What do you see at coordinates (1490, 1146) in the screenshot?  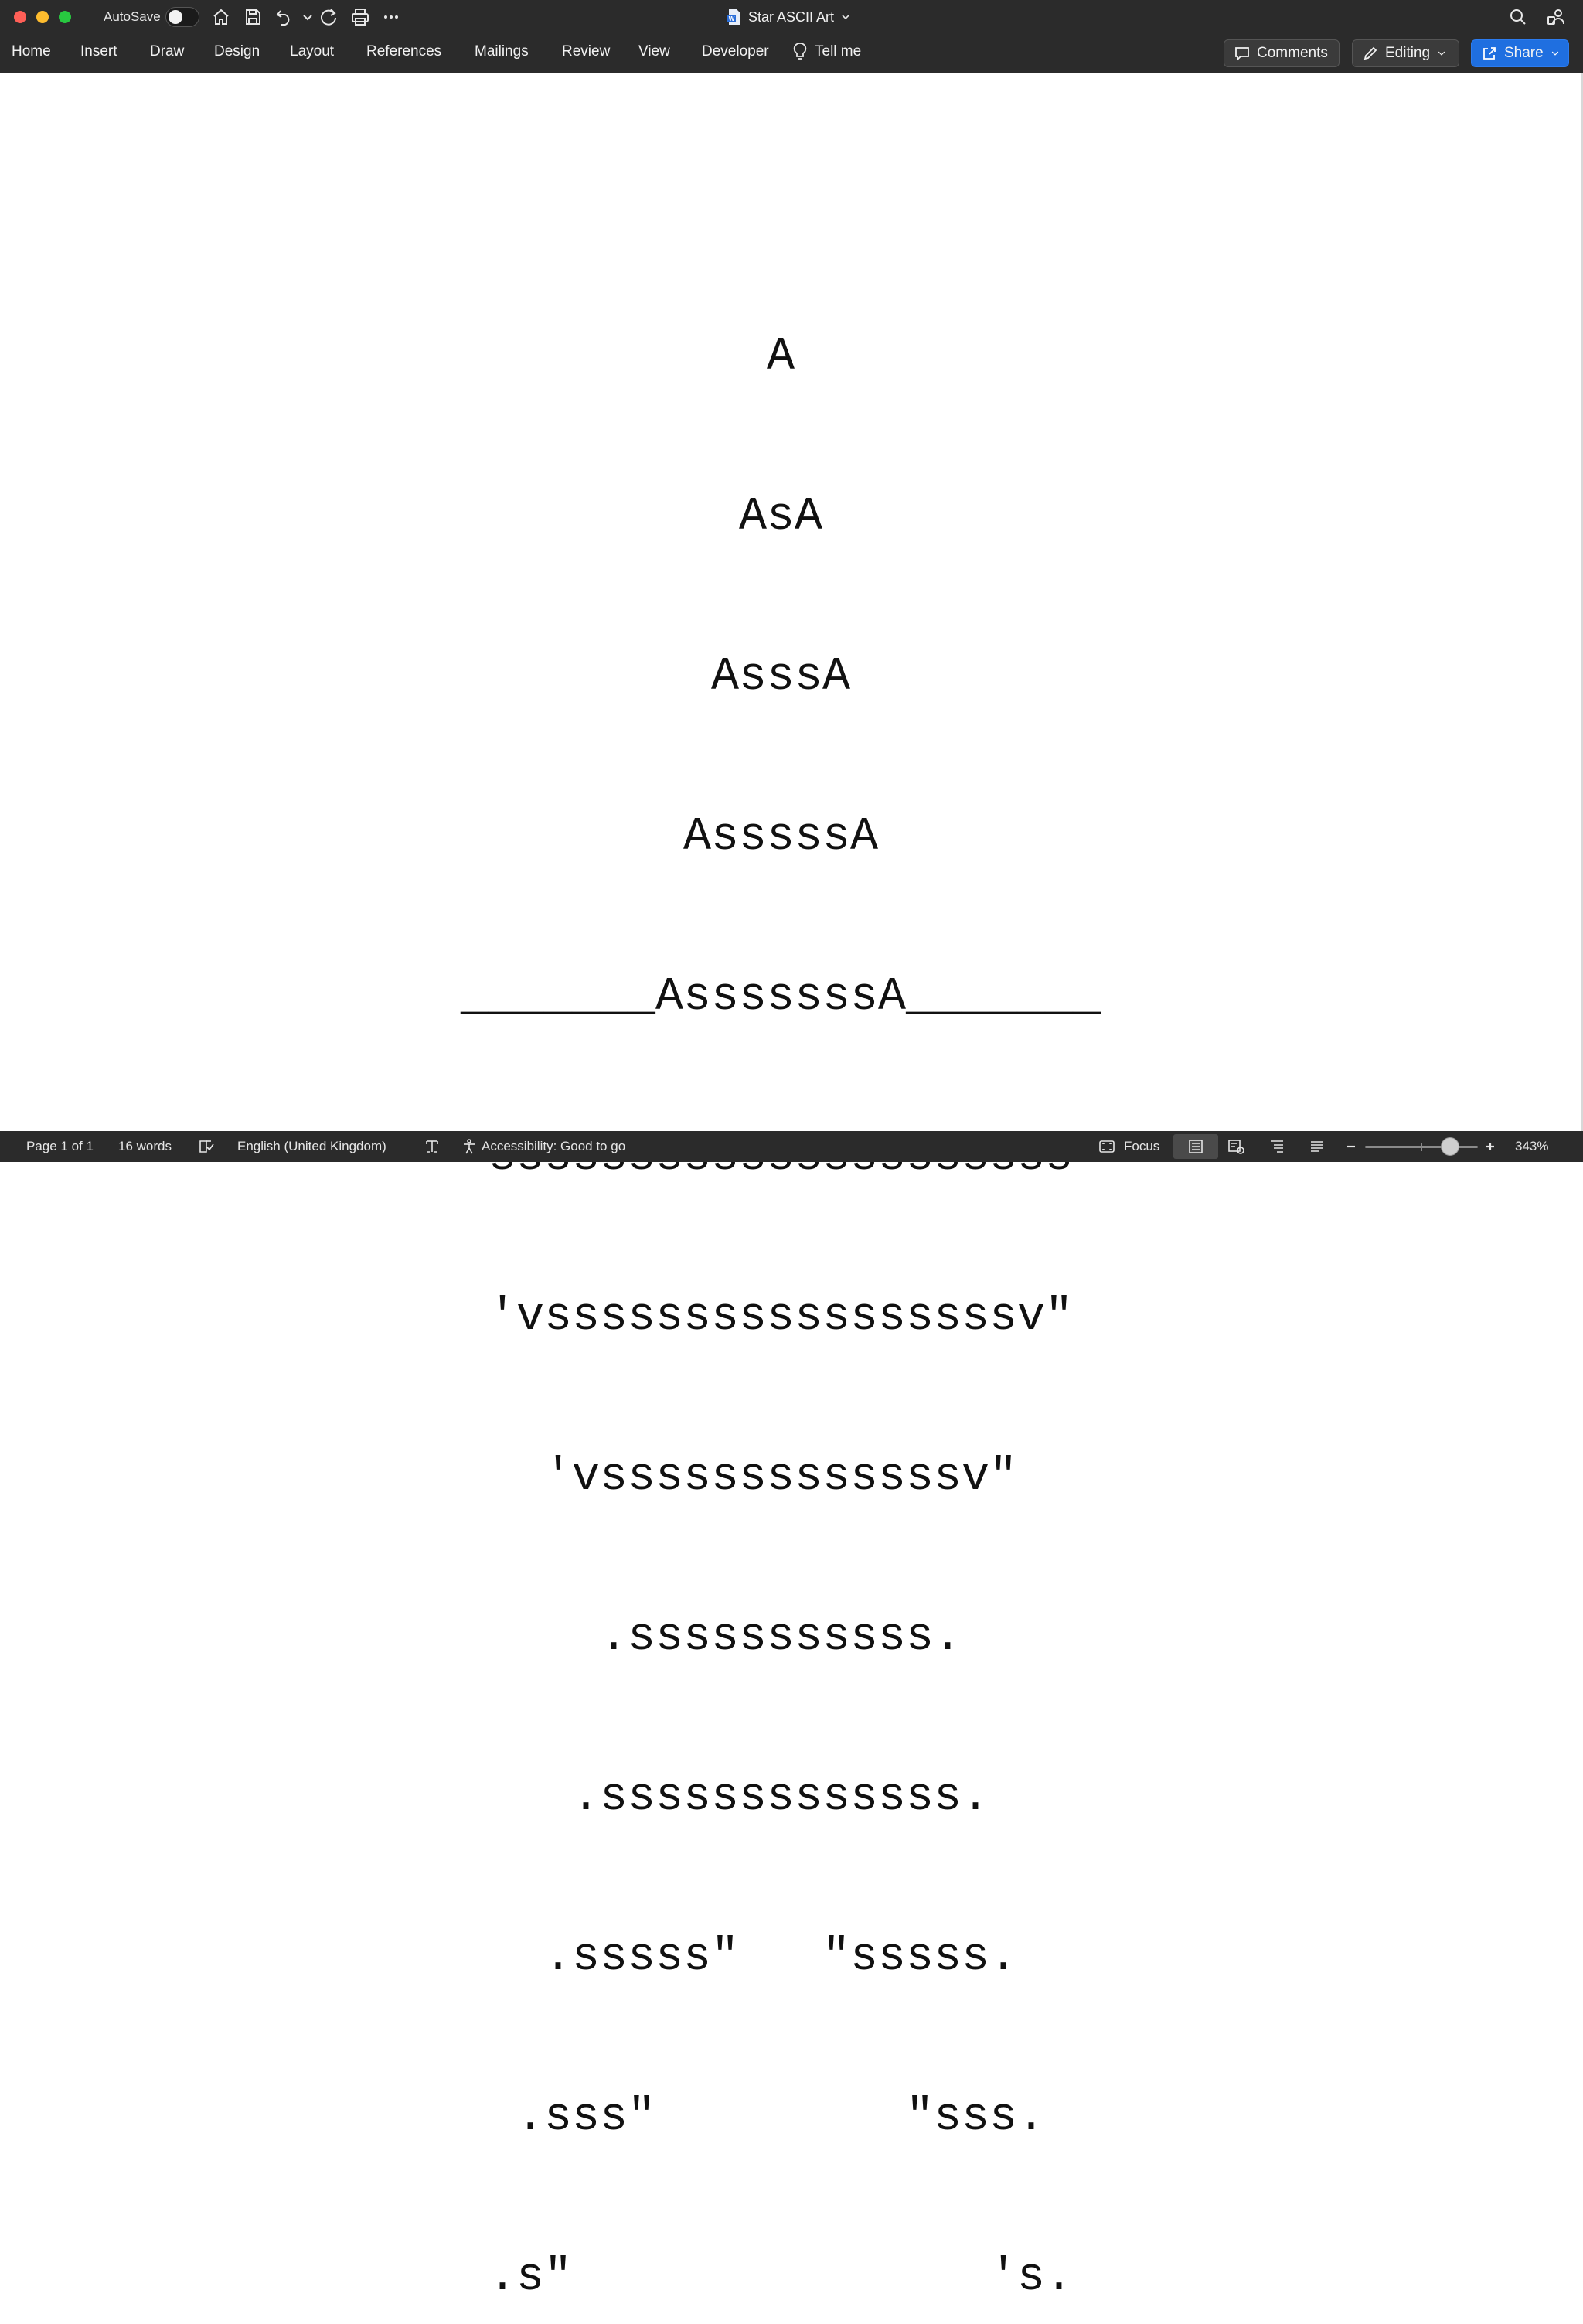 I see `zoom-in-icon` at bounding box center [1490, 1146].